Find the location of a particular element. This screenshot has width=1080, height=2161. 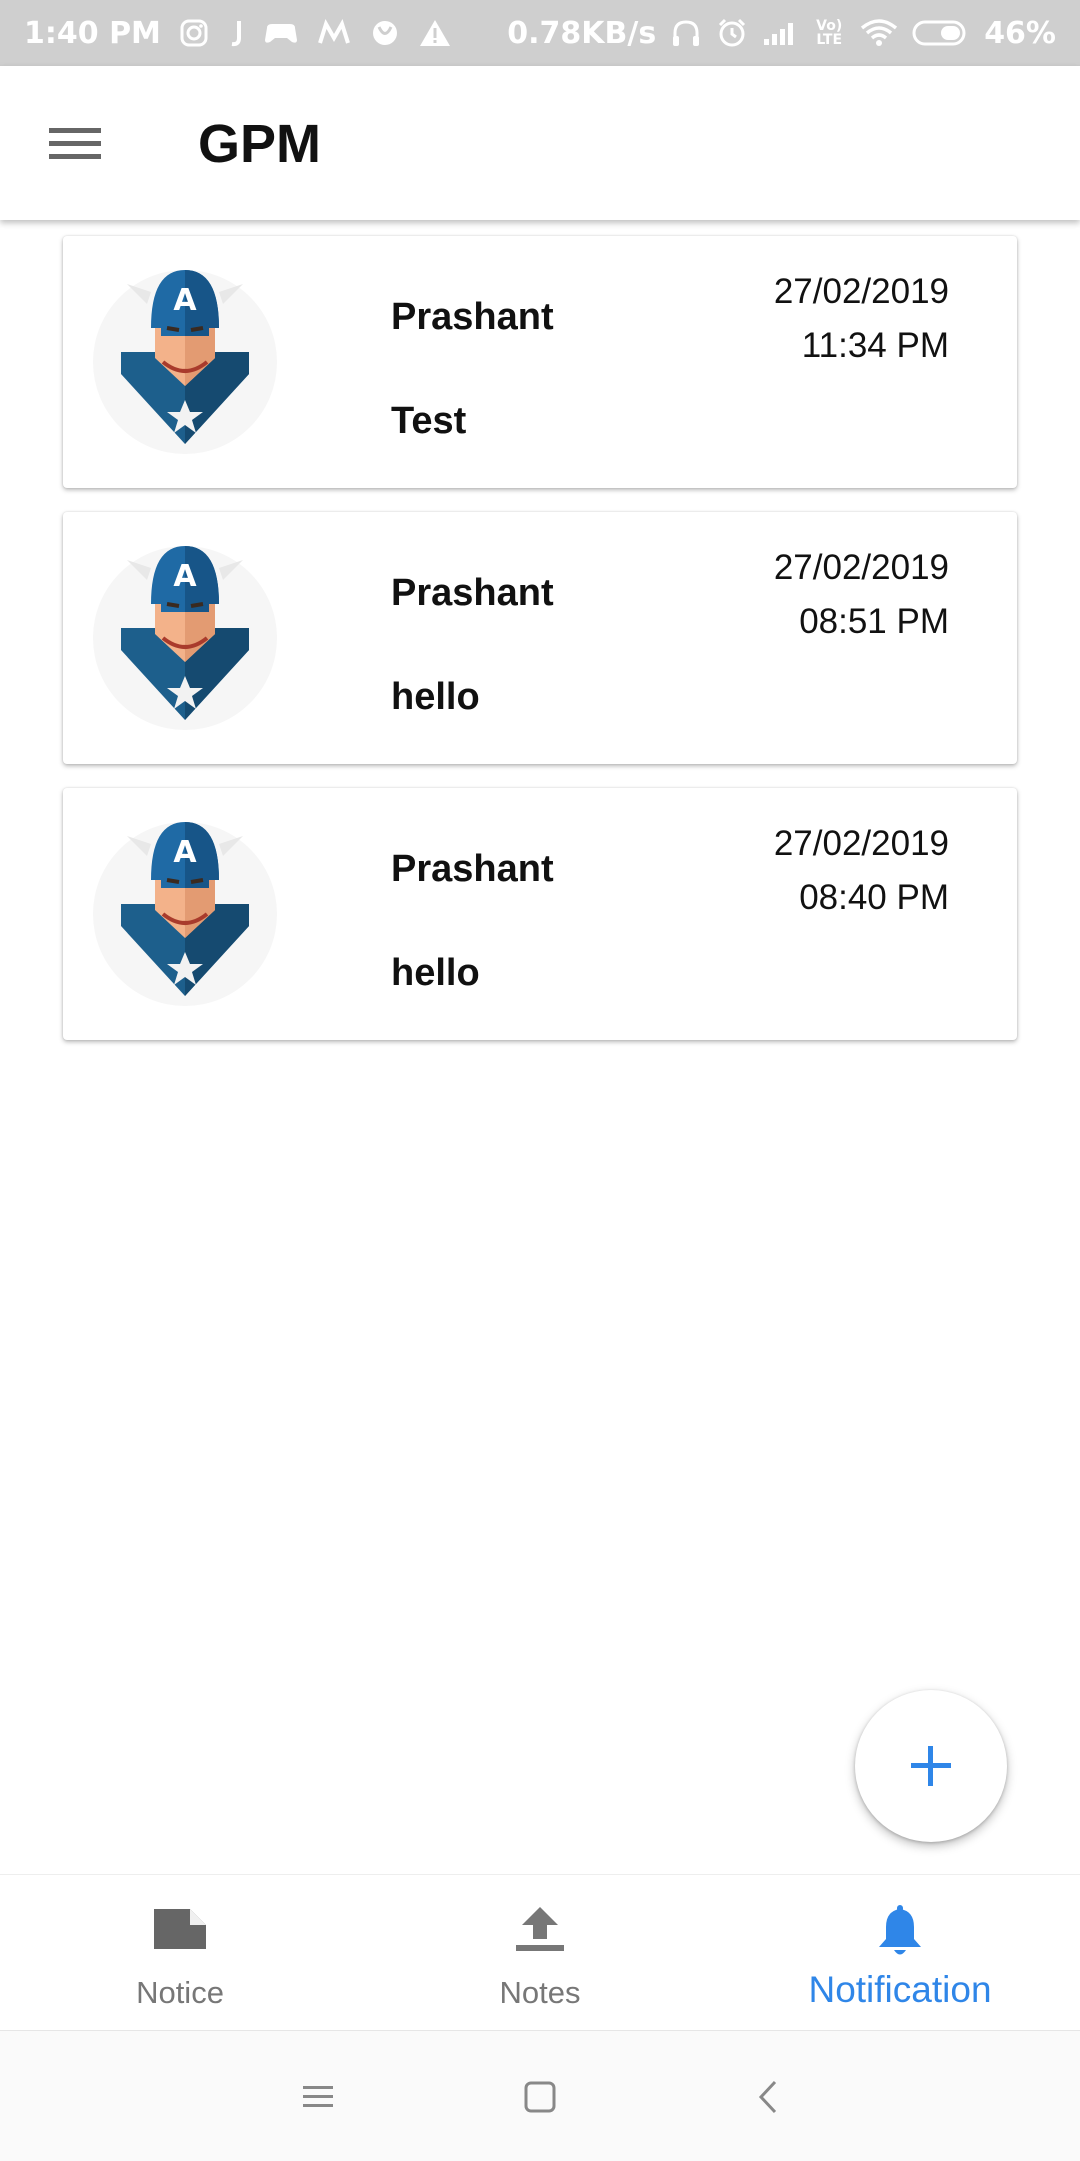

hamburger-menu-icon is located at coordinates (75, 143).